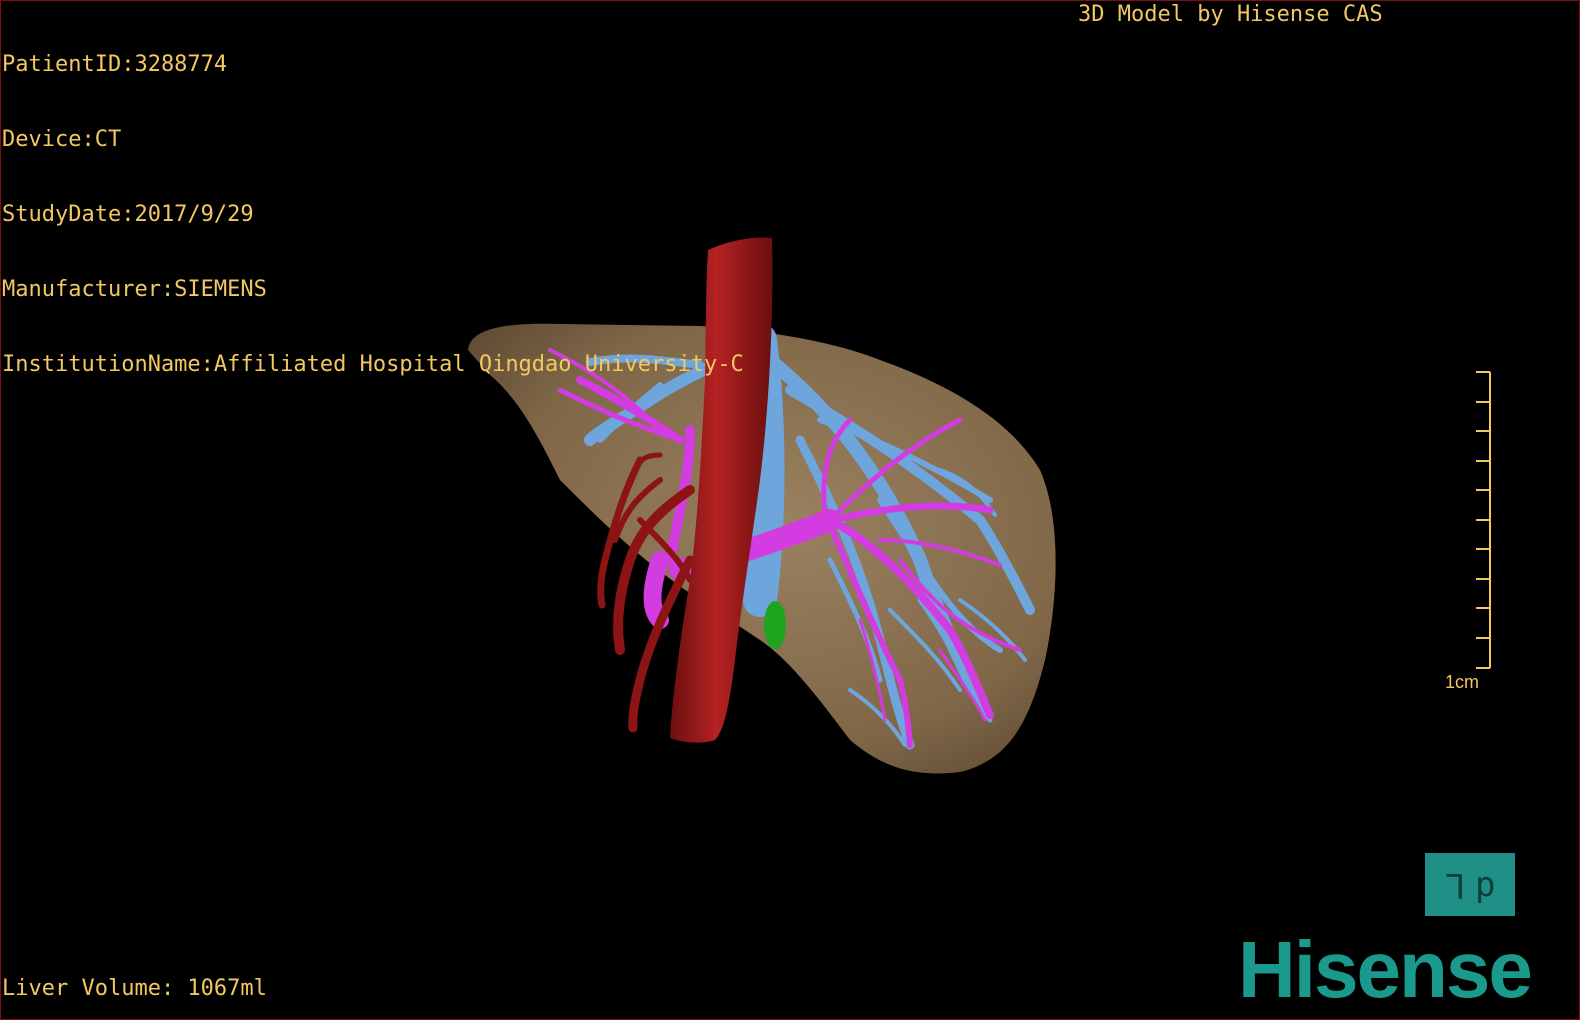  Describe the element at coordinates (134, 289) in the screenshot. I see `manufacturer-text: Manufacturer:SIEMENS` at that location.